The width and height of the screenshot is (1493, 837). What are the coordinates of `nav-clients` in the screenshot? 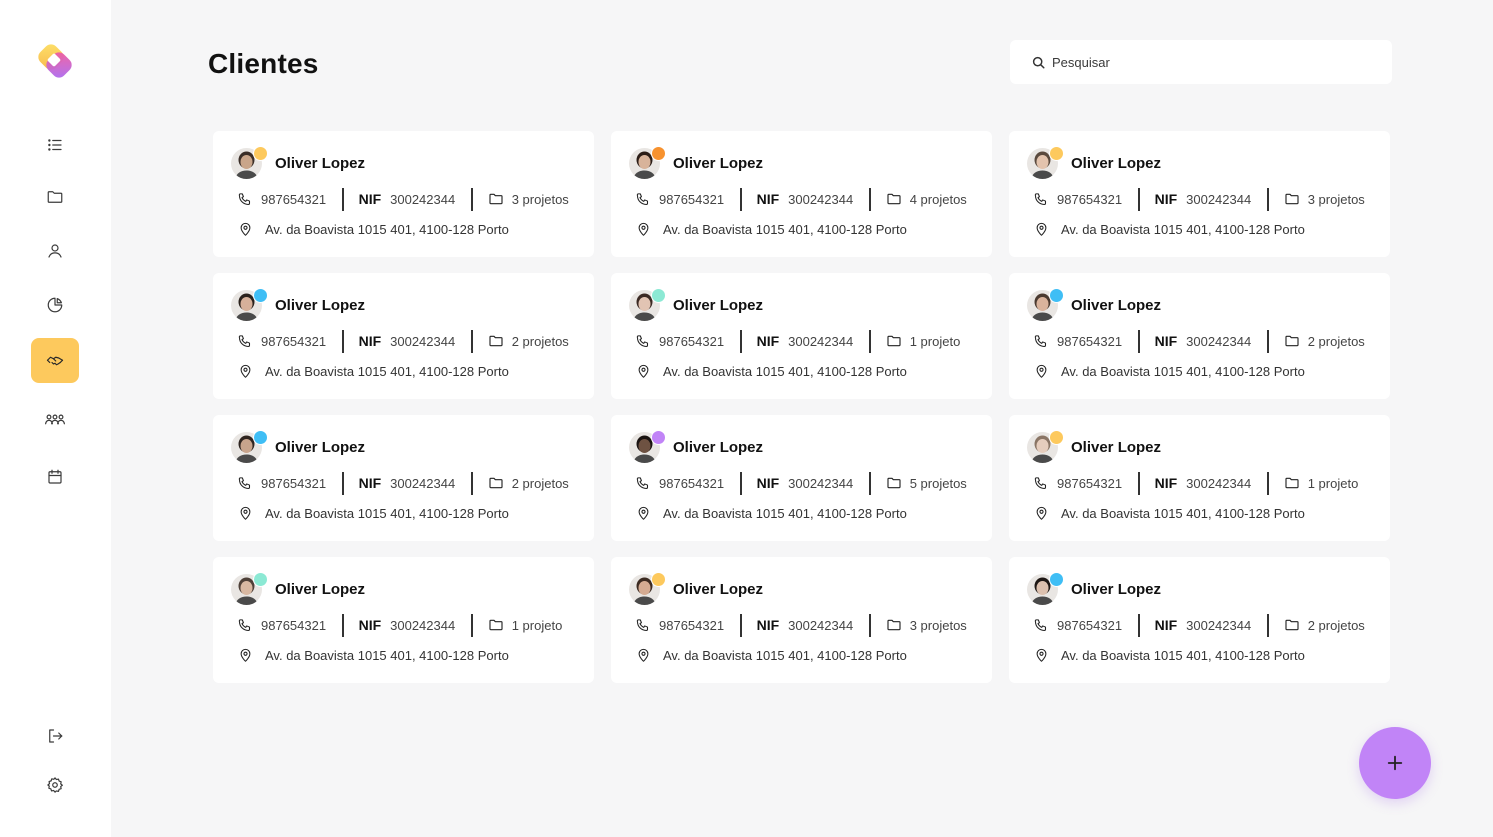 It's located at (55, 360).